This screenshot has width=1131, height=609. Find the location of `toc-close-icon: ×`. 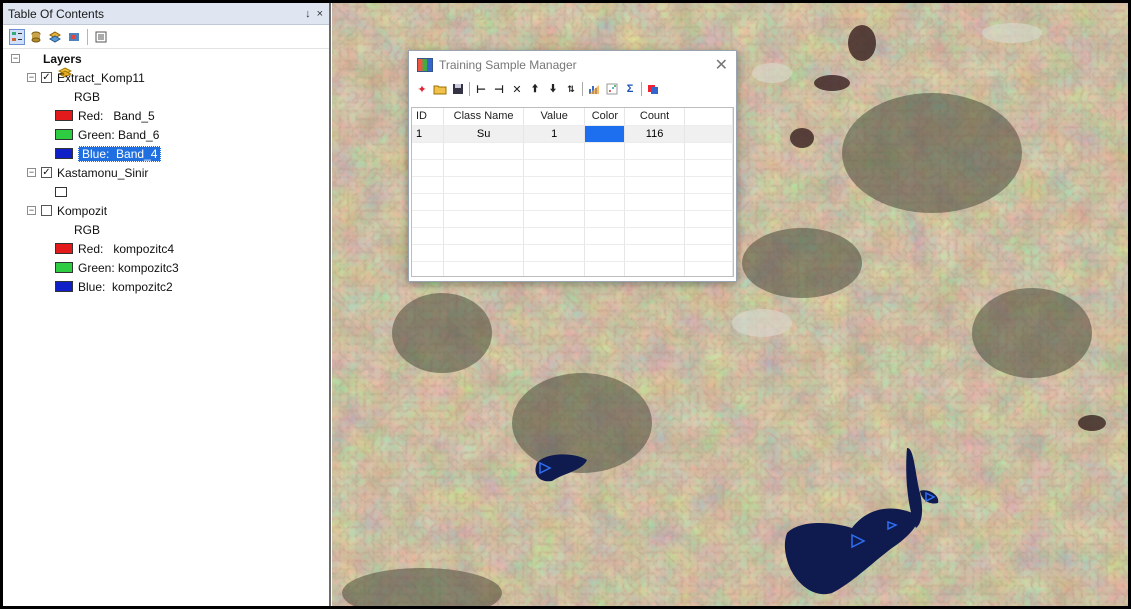

toc-close-icon: × is located at coordinates (320, 14).